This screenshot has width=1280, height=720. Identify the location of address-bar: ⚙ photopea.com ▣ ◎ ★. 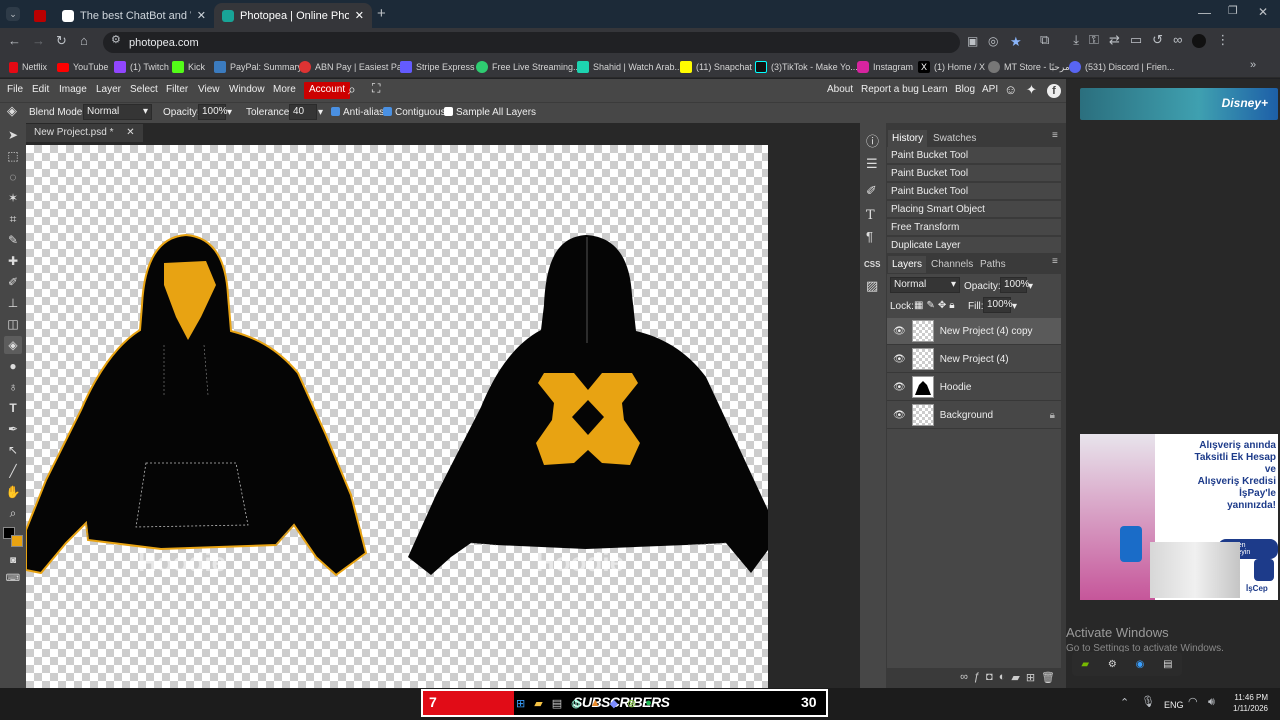
(562, 42).